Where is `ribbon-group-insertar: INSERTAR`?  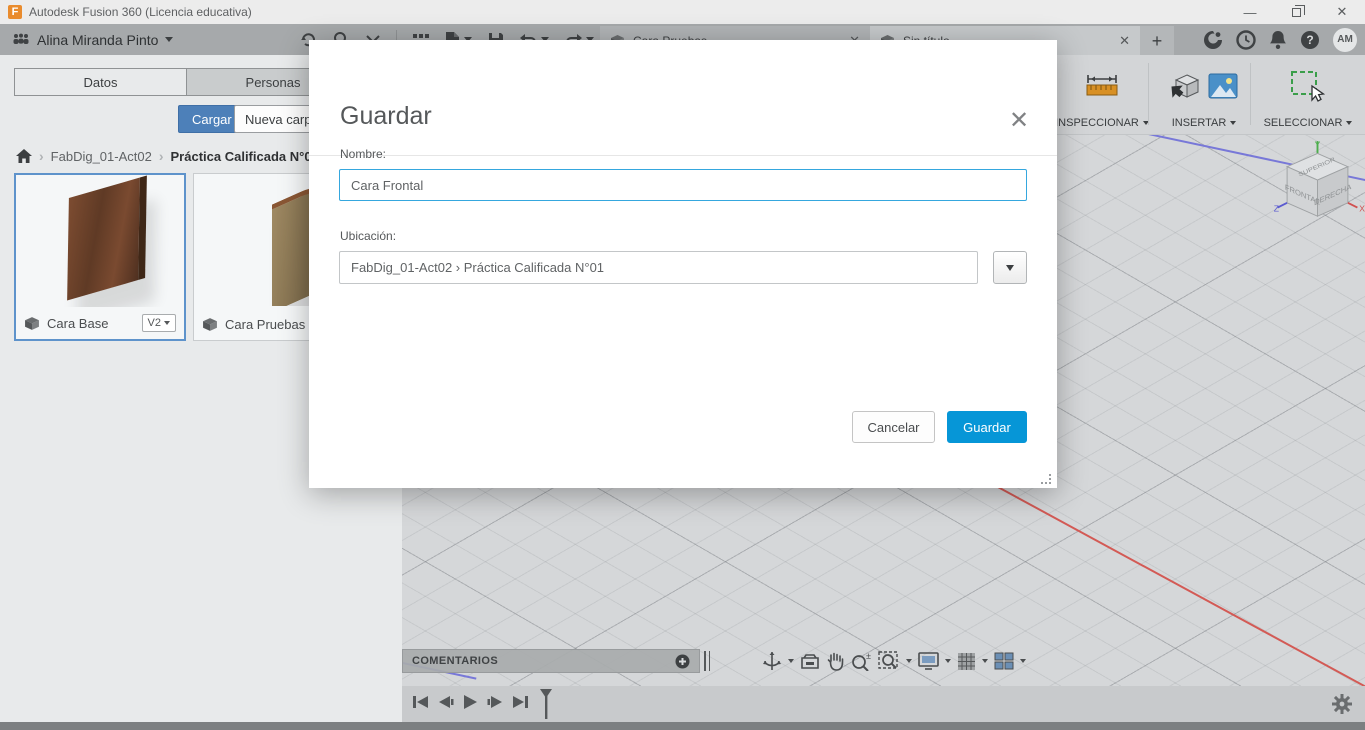
ribbon-group-insertar: INSERTAR is located at coordinates (1204, 95).